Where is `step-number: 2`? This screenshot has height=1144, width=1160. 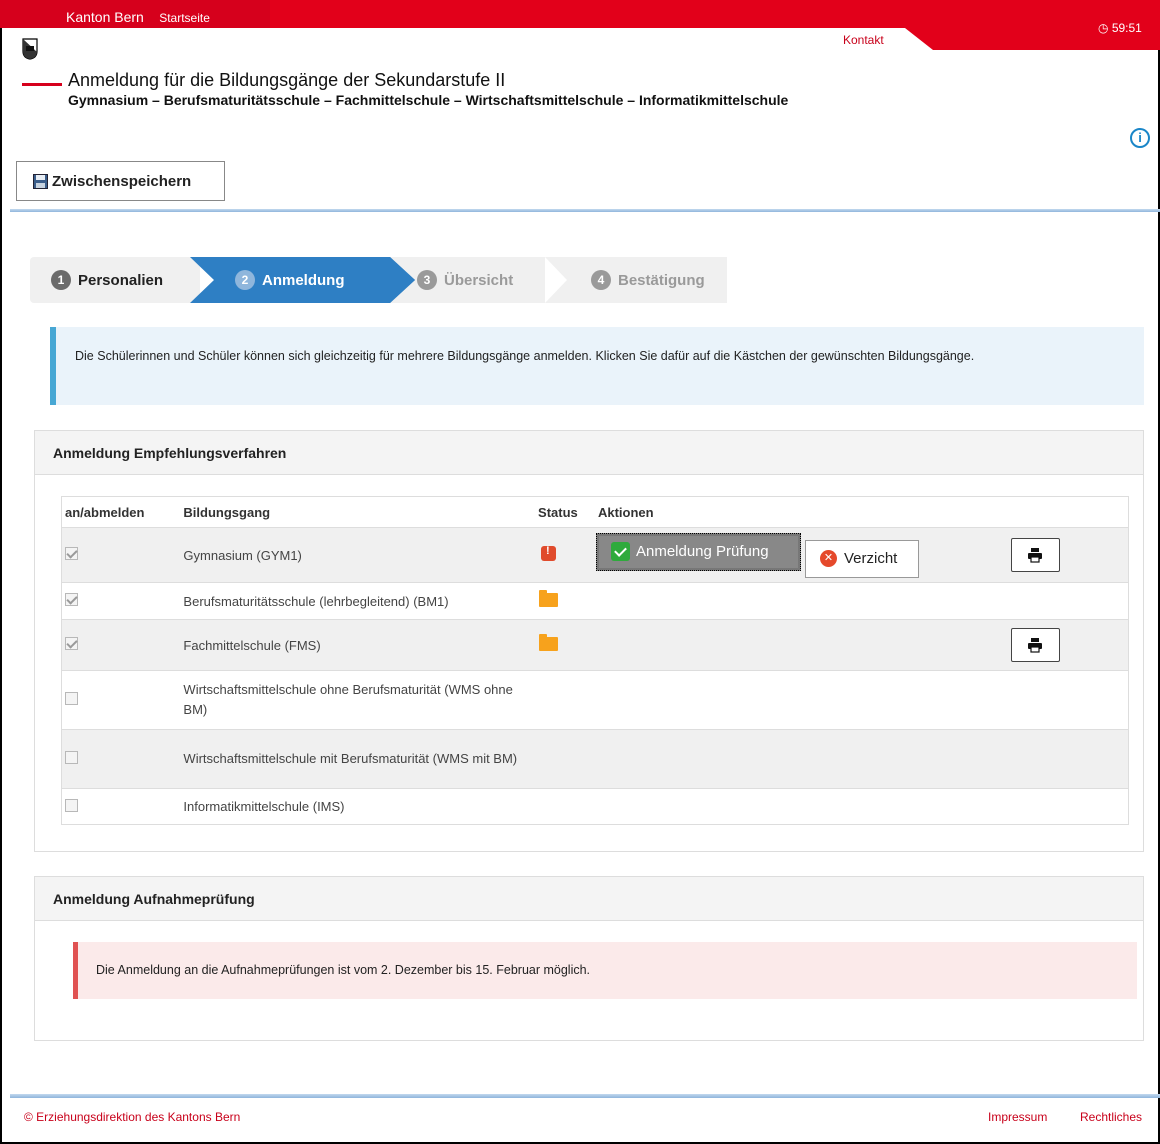
step-number: 2 is located at coordinates (245, 280).